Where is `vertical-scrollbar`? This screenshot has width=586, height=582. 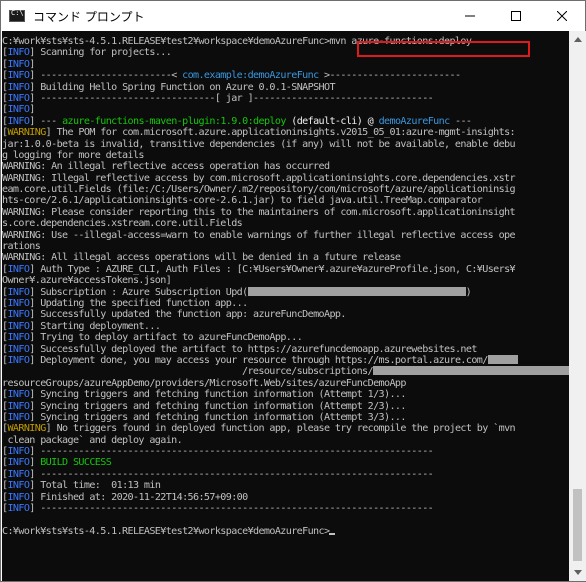 vertical-scrollbar is located at coordinates (577, 306).